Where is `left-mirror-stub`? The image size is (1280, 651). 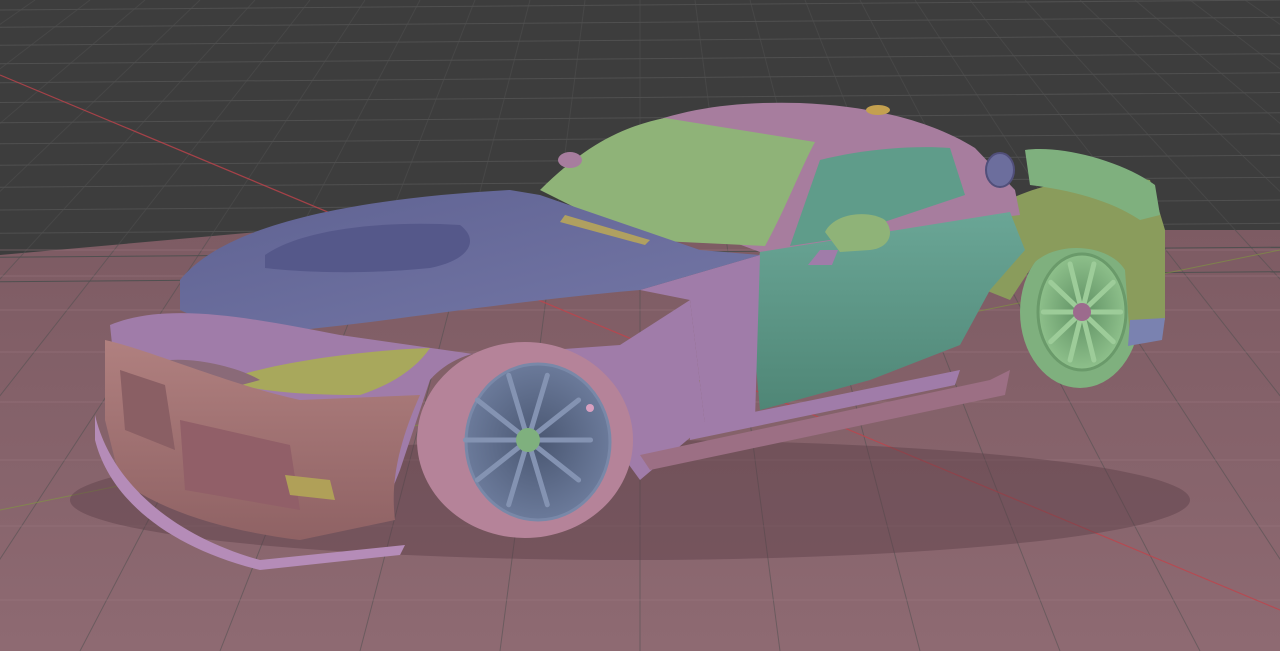
left-mirror-stub is located at coordinates (570, 160).